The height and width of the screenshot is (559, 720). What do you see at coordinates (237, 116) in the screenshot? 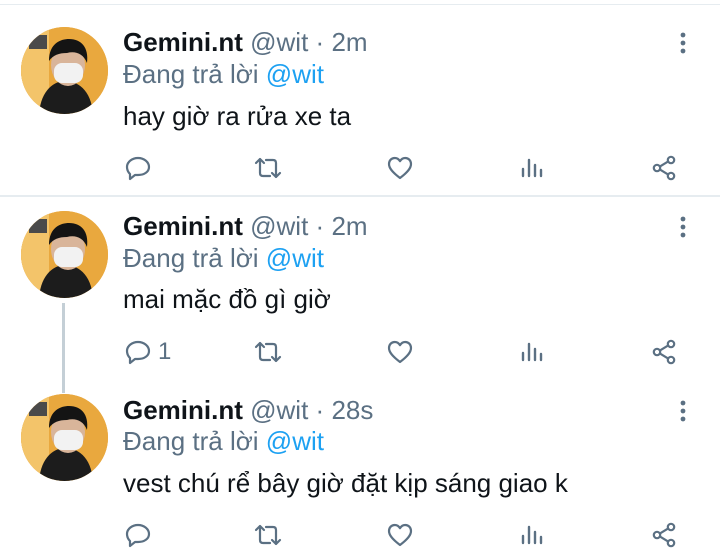
I see `tweet-text: hay giờ ra rửa xe ta` at bounding box center [237, 116].